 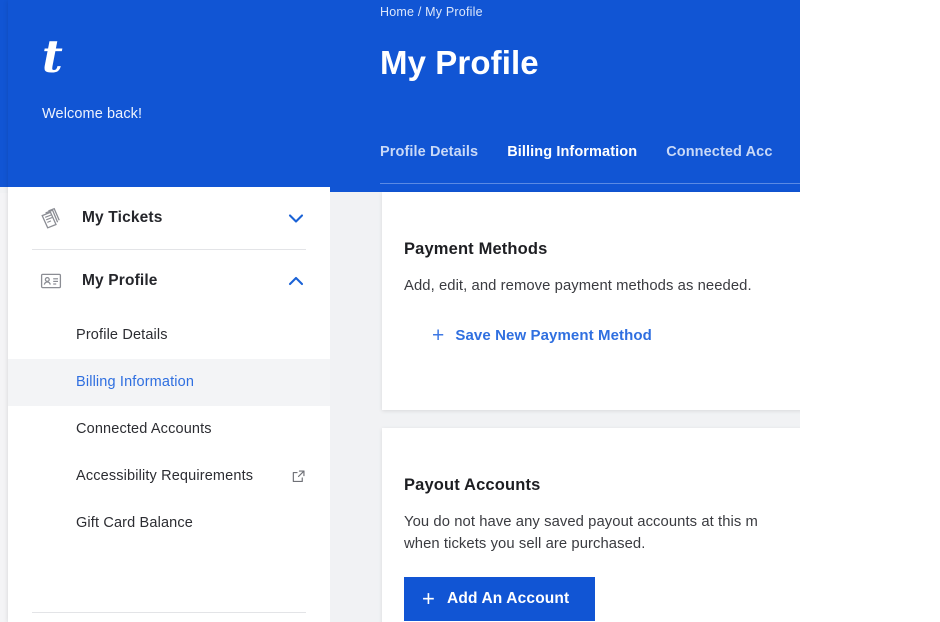 What do you see at coordinates (134, 523) in the screenshot?
I see `sidebar-subitem-label: Gift Card Balance` at bounding box center [134, 523].